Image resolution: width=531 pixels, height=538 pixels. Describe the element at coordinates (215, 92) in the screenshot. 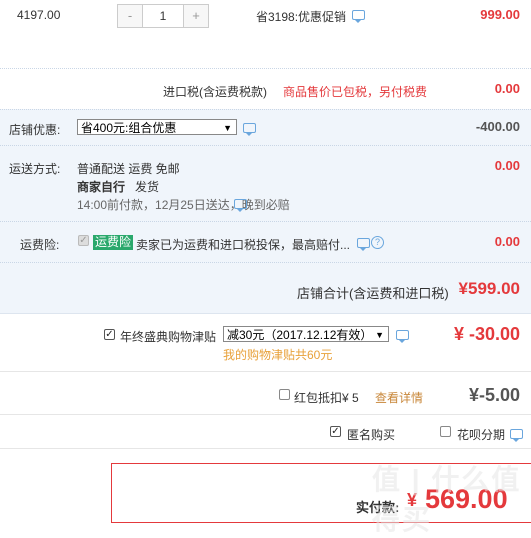

I see `import-tax-label: 进口税(含运费税款)` at that location.